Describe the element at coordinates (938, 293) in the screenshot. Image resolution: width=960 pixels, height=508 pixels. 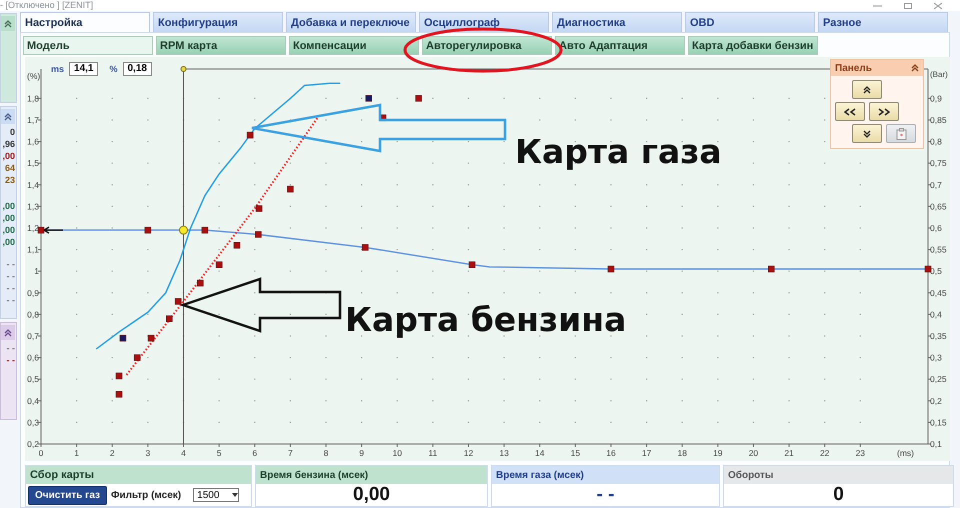
I see `axis-label: 0,45` at that location.